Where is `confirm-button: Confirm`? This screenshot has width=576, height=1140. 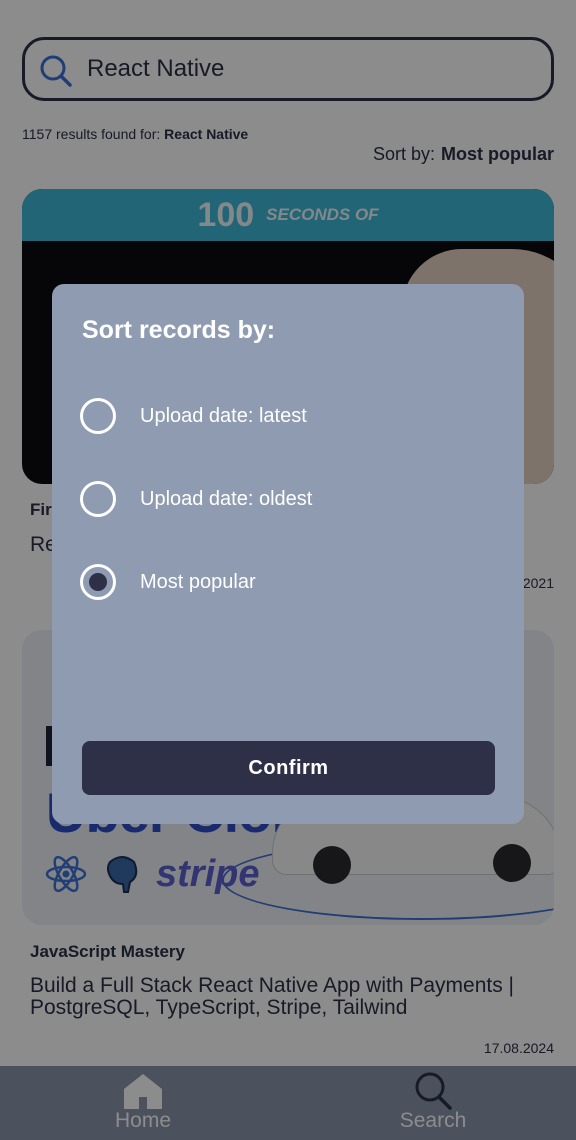 confirm-button: Confirm is located at coordinates (288, 768).